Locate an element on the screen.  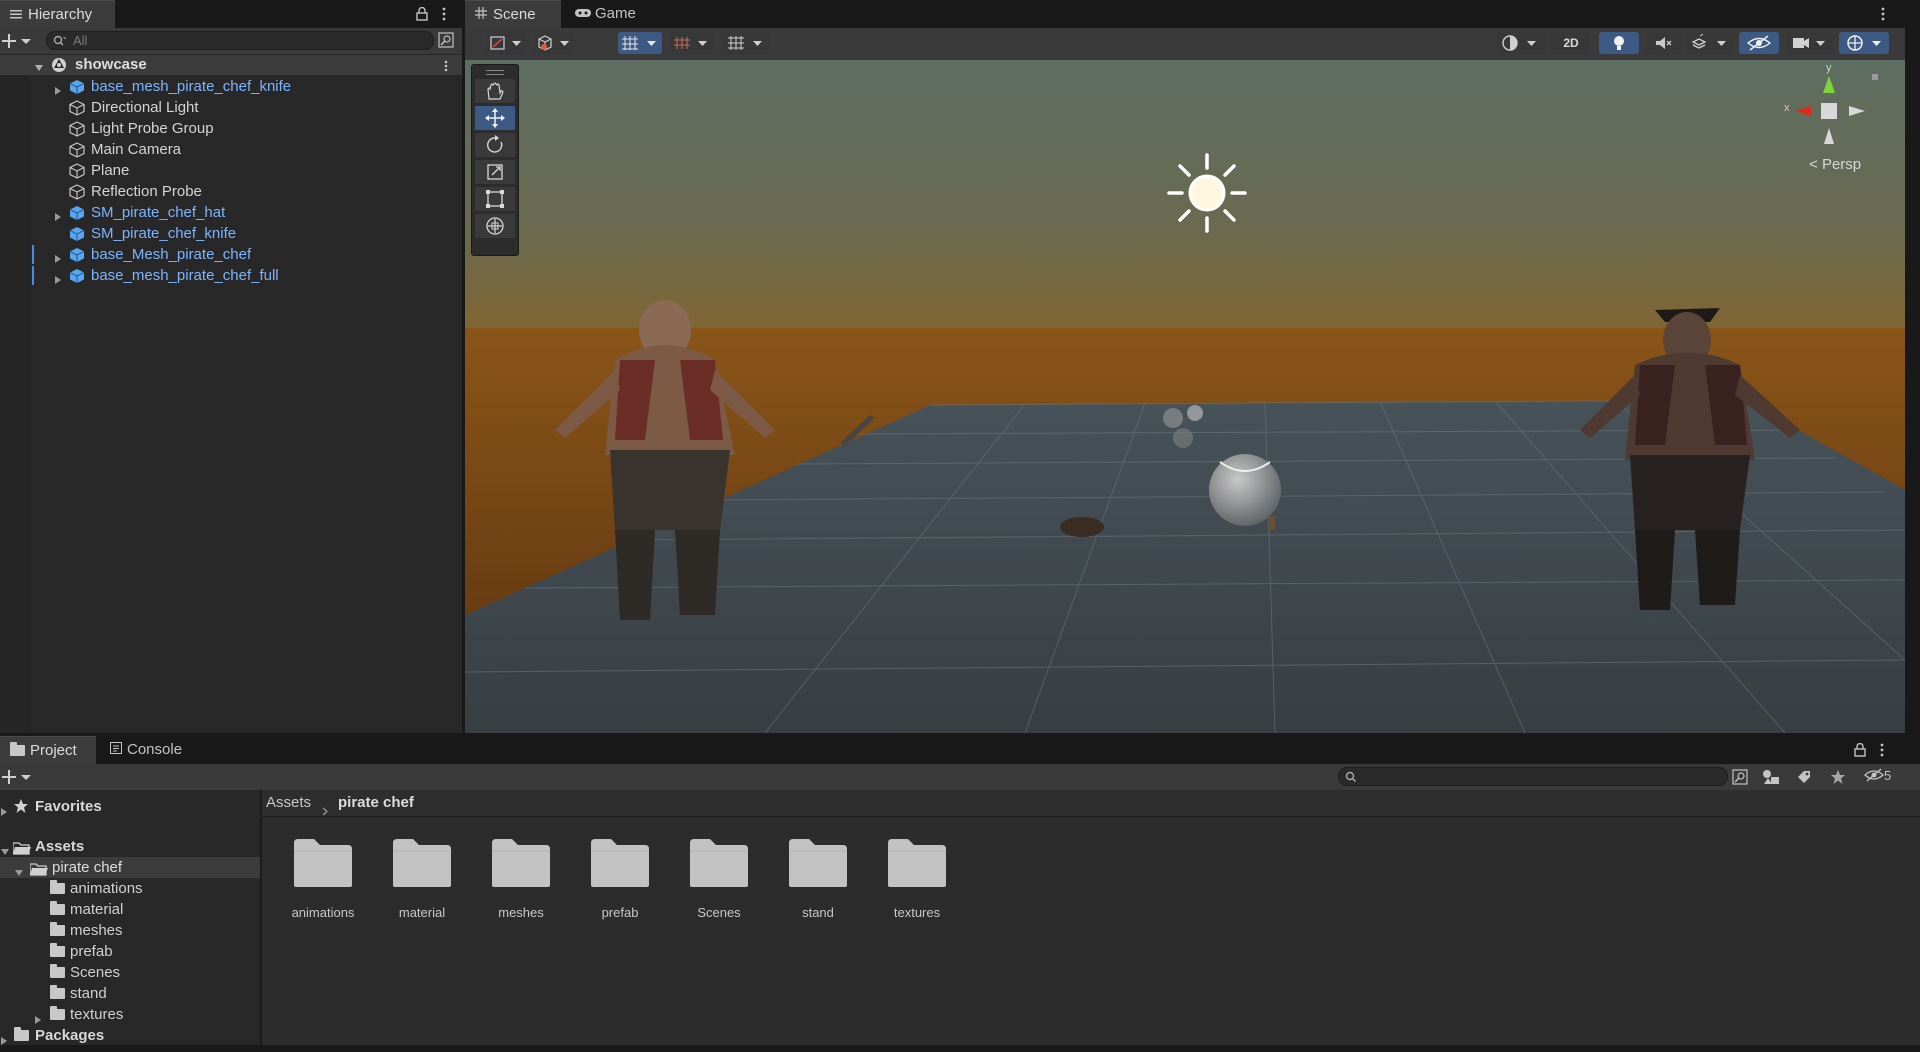
packages-label: Packages is located at coordinates (70, 1035).